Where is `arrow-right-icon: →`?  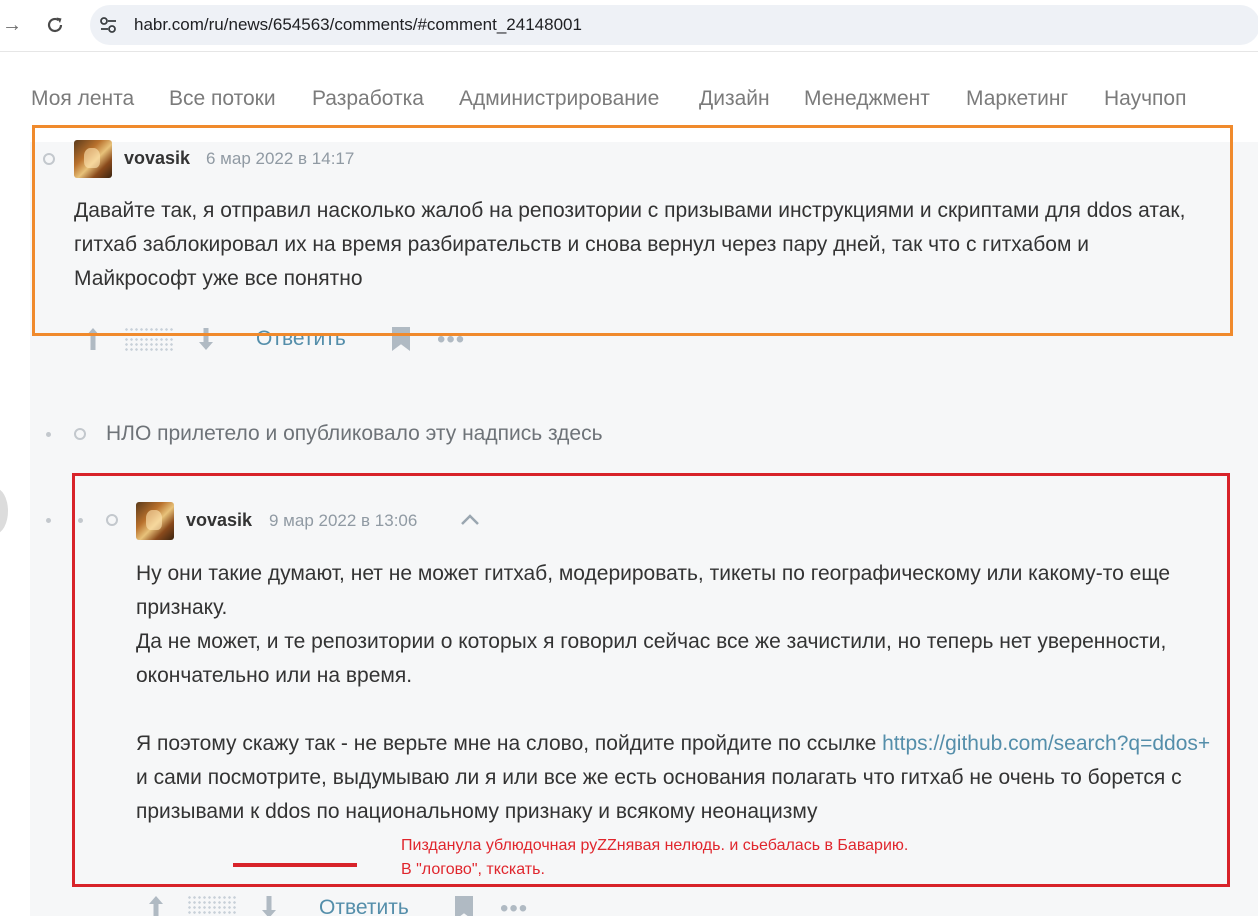 arrow-right-icon: → is located at coordinates (12, 25).